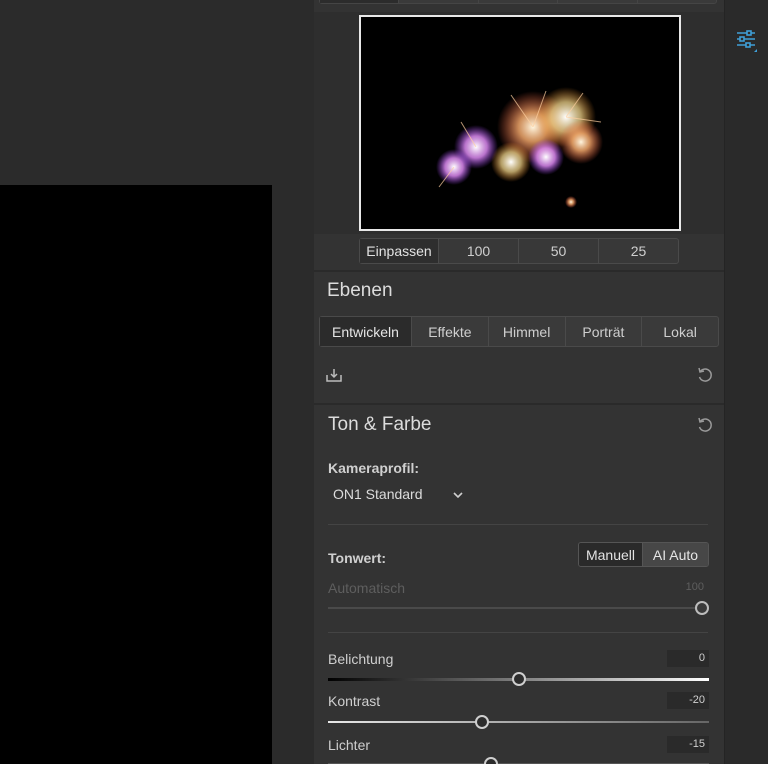 The width and height of the screenshot is (768, 764). I want to click on export-icon, so click(334, 375).